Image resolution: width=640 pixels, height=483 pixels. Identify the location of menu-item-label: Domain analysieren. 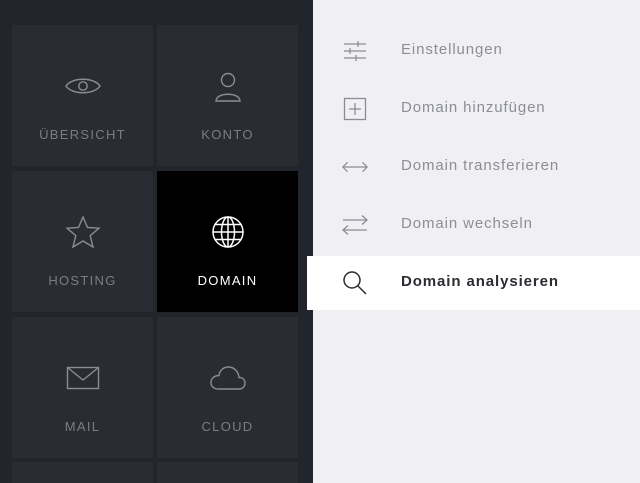
(480, 281).